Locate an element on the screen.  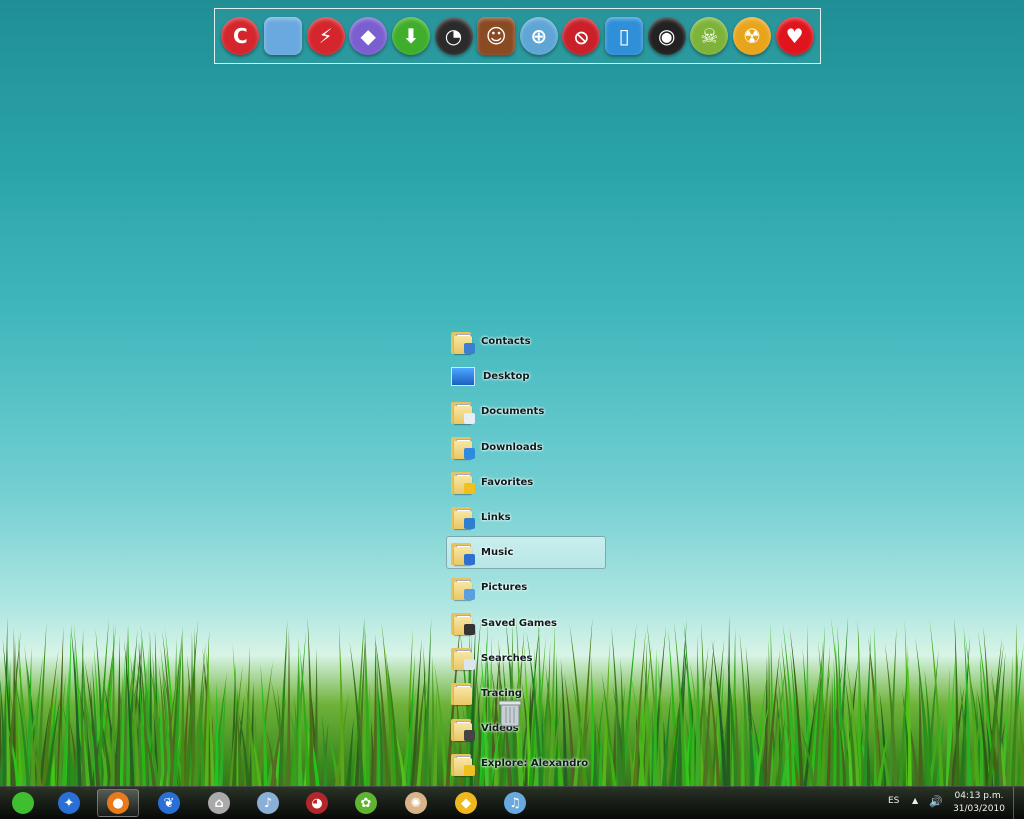
taskbar-button: ◕ is located at coordinates (317, 803).